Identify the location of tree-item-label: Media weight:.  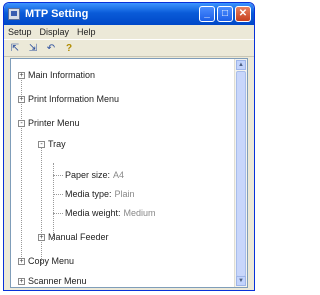
(93, 213).